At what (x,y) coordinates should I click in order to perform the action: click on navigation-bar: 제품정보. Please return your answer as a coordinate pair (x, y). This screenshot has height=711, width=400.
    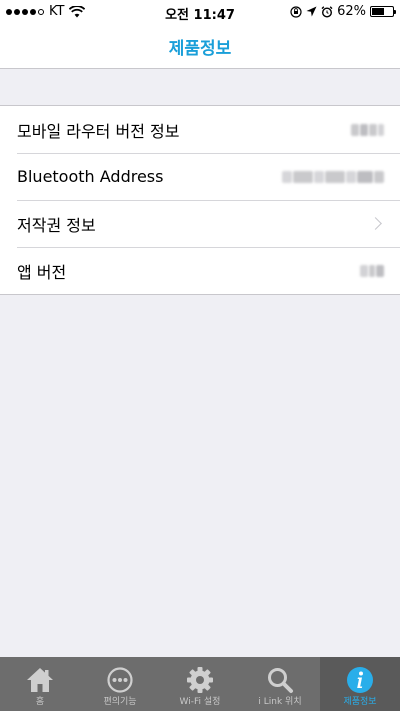
    Looking at the image, I should click on (200, 46).